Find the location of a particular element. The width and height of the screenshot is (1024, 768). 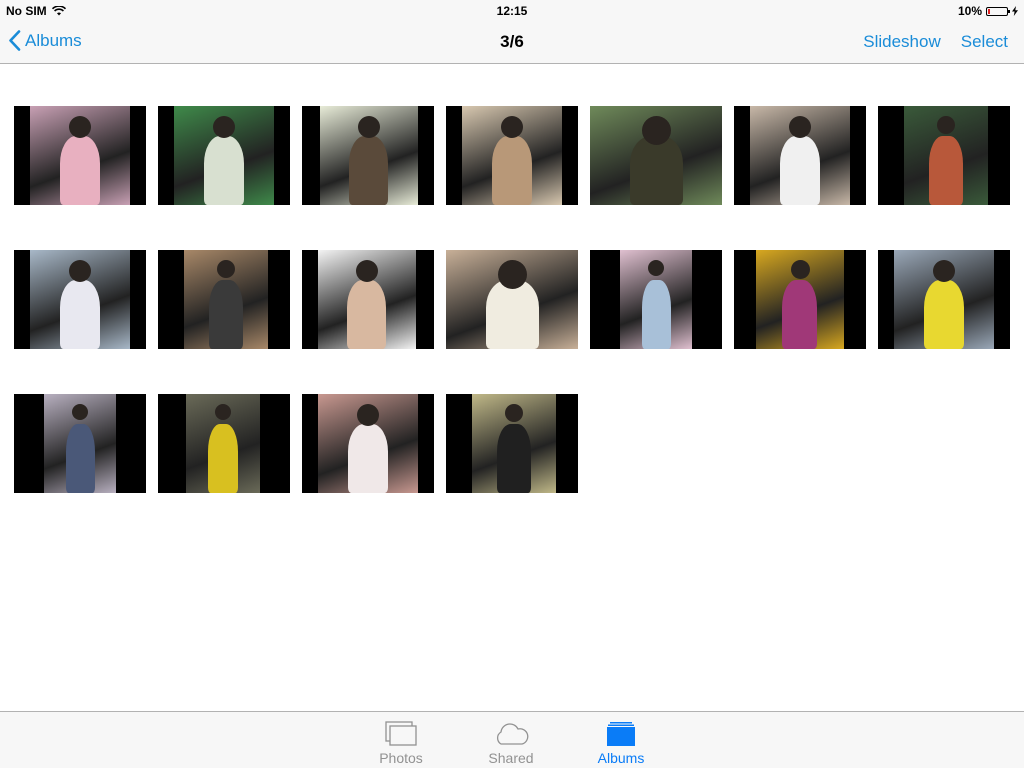

status-time: 12:15 is located at coordinates (512, 11).